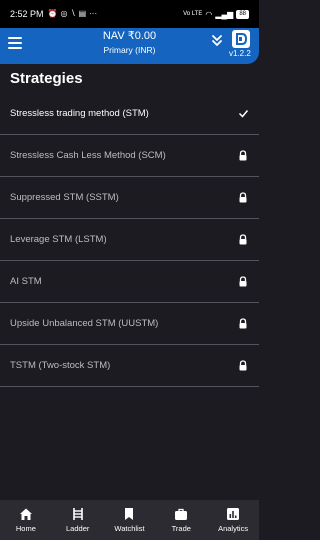 The height and width of the screenshot is (540, 320). Describe the element at coordinates (79, 113) in the screenshot. I see `strategy-label: Stressless trading method (STM)` at that location.